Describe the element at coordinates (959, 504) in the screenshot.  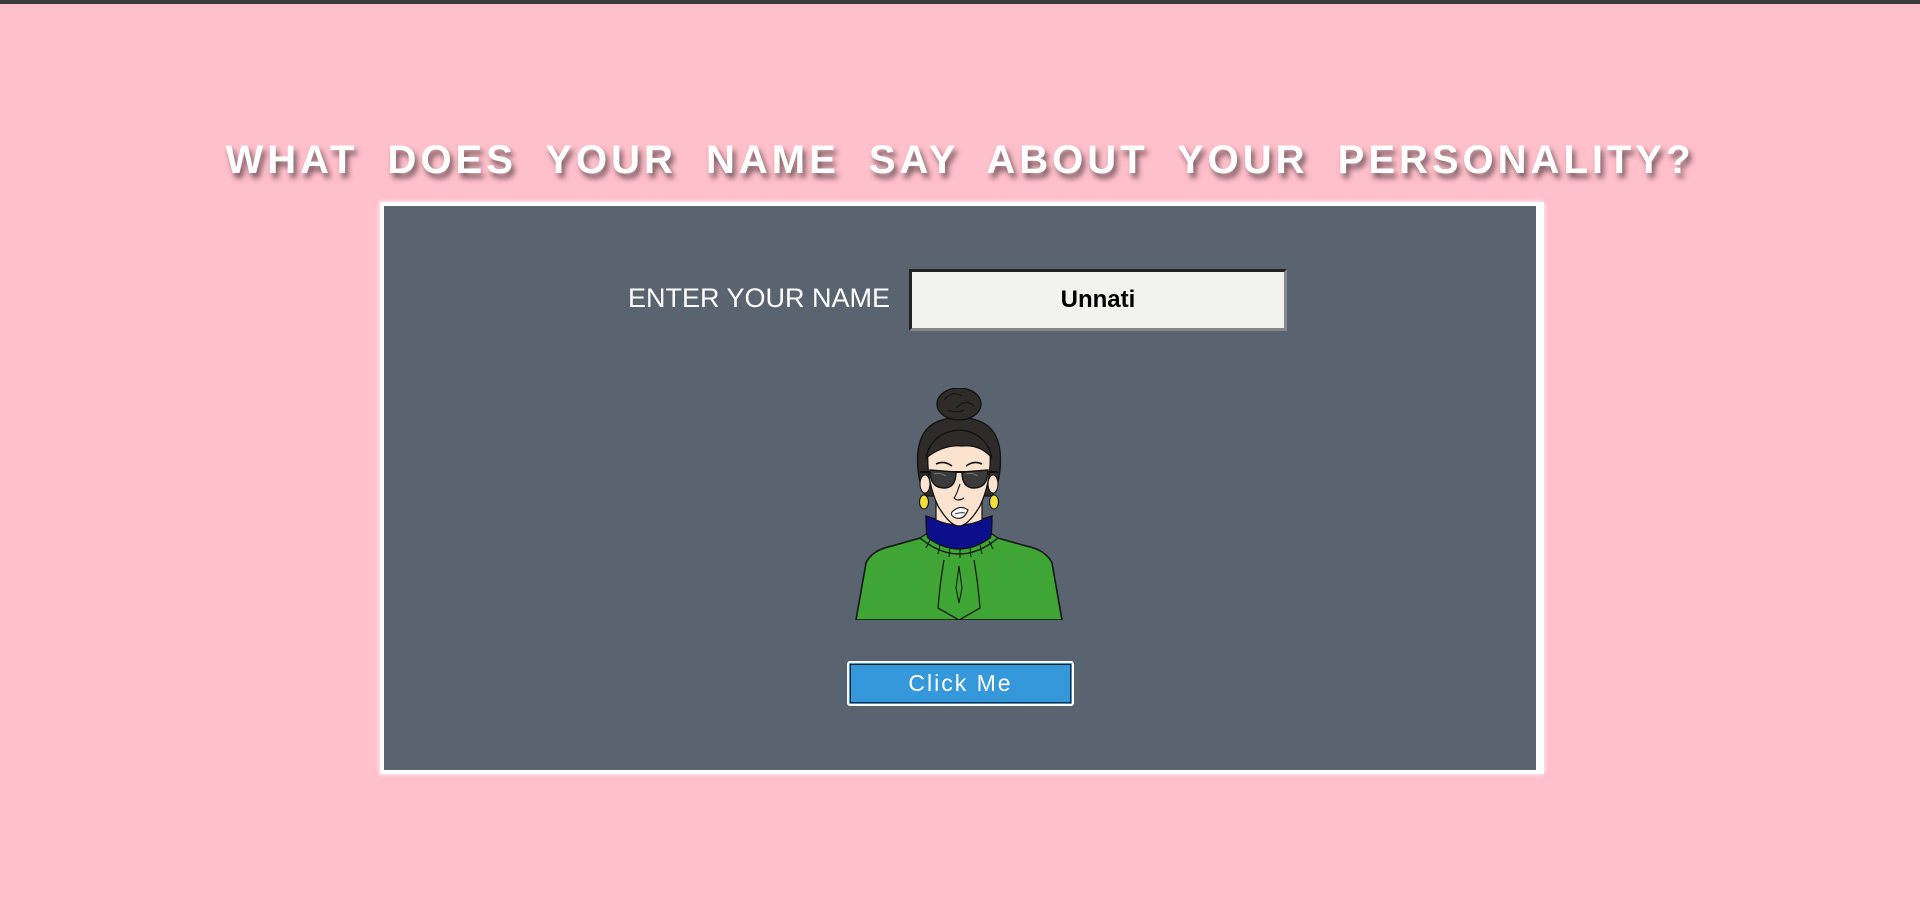
I see `woman-avatar-image` at that location.